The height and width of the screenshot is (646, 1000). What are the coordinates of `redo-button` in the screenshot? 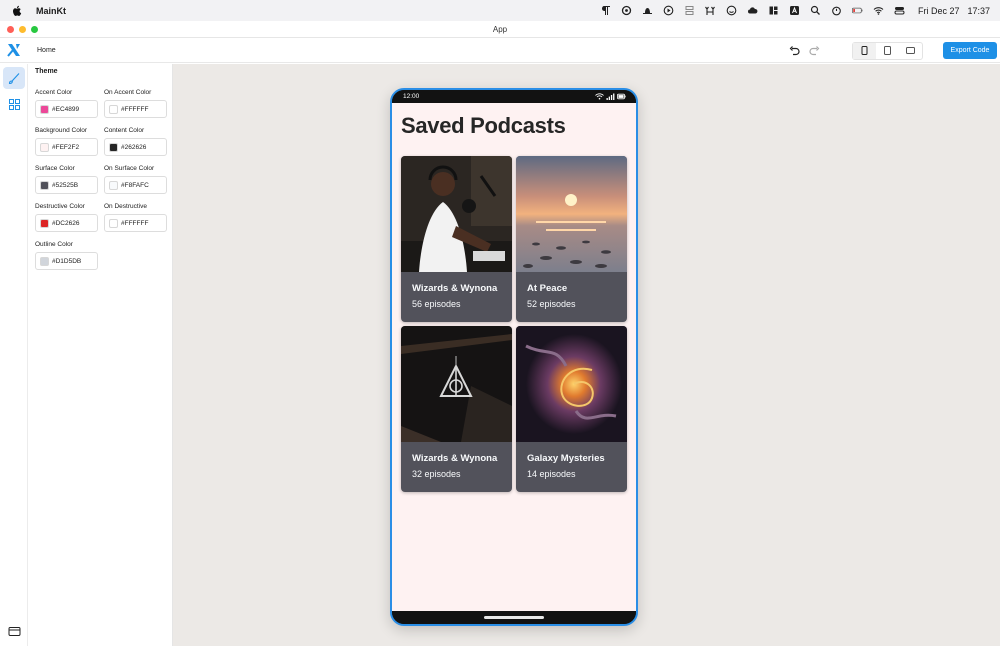 It's located at (814, 51).